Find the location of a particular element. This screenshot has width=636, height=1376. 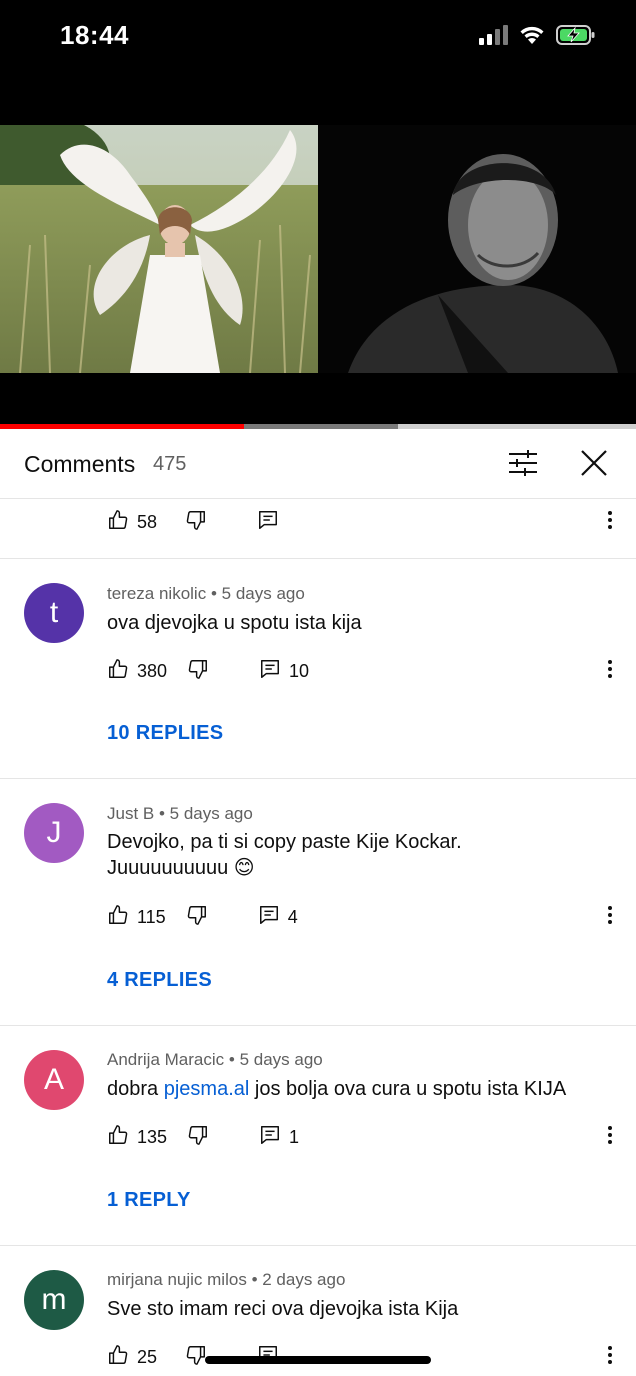

comment-author: Just B is located at coordinates (130, 813).